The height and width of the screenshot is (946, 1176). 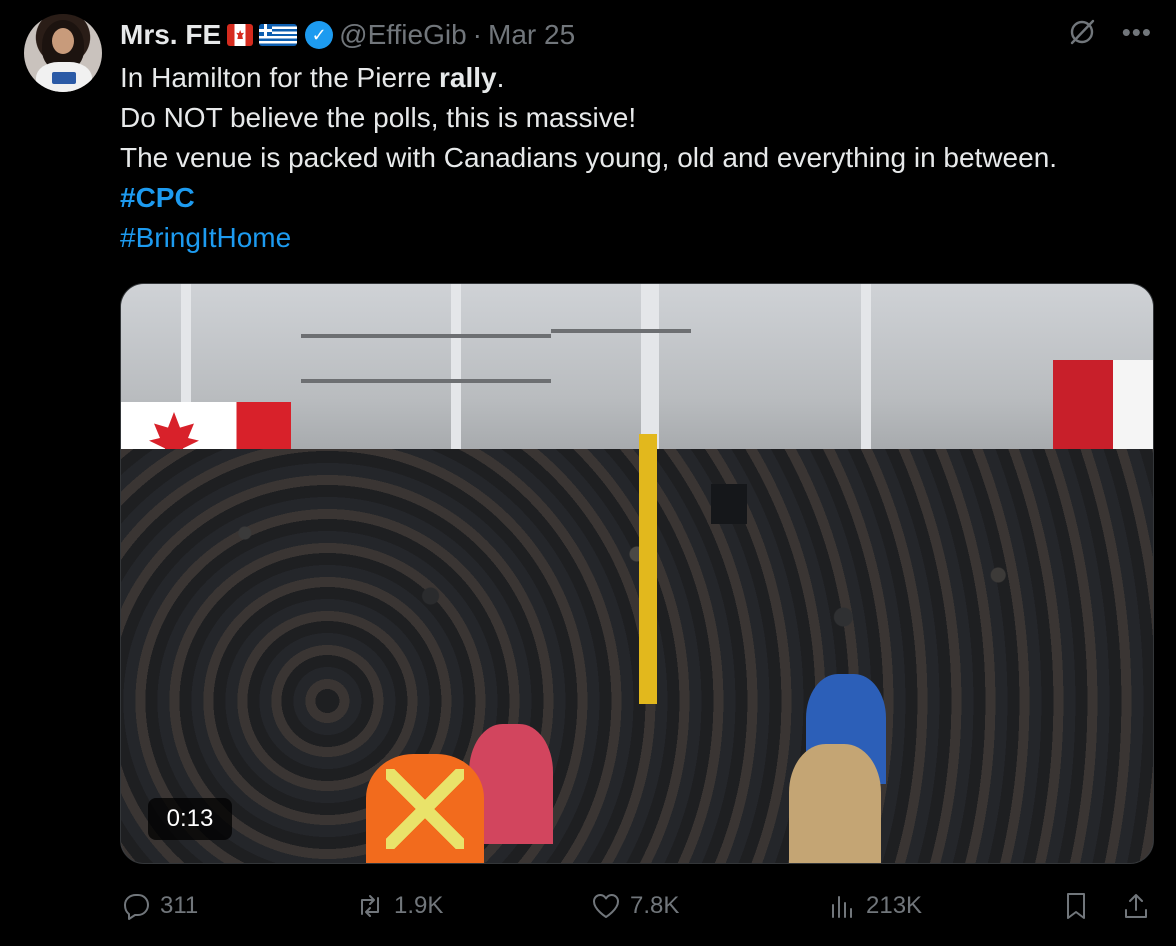 What do you see at coordinates (1103, 410) in the screenshot?
I see `red-banner-image` at bounding box center [1103, 410].